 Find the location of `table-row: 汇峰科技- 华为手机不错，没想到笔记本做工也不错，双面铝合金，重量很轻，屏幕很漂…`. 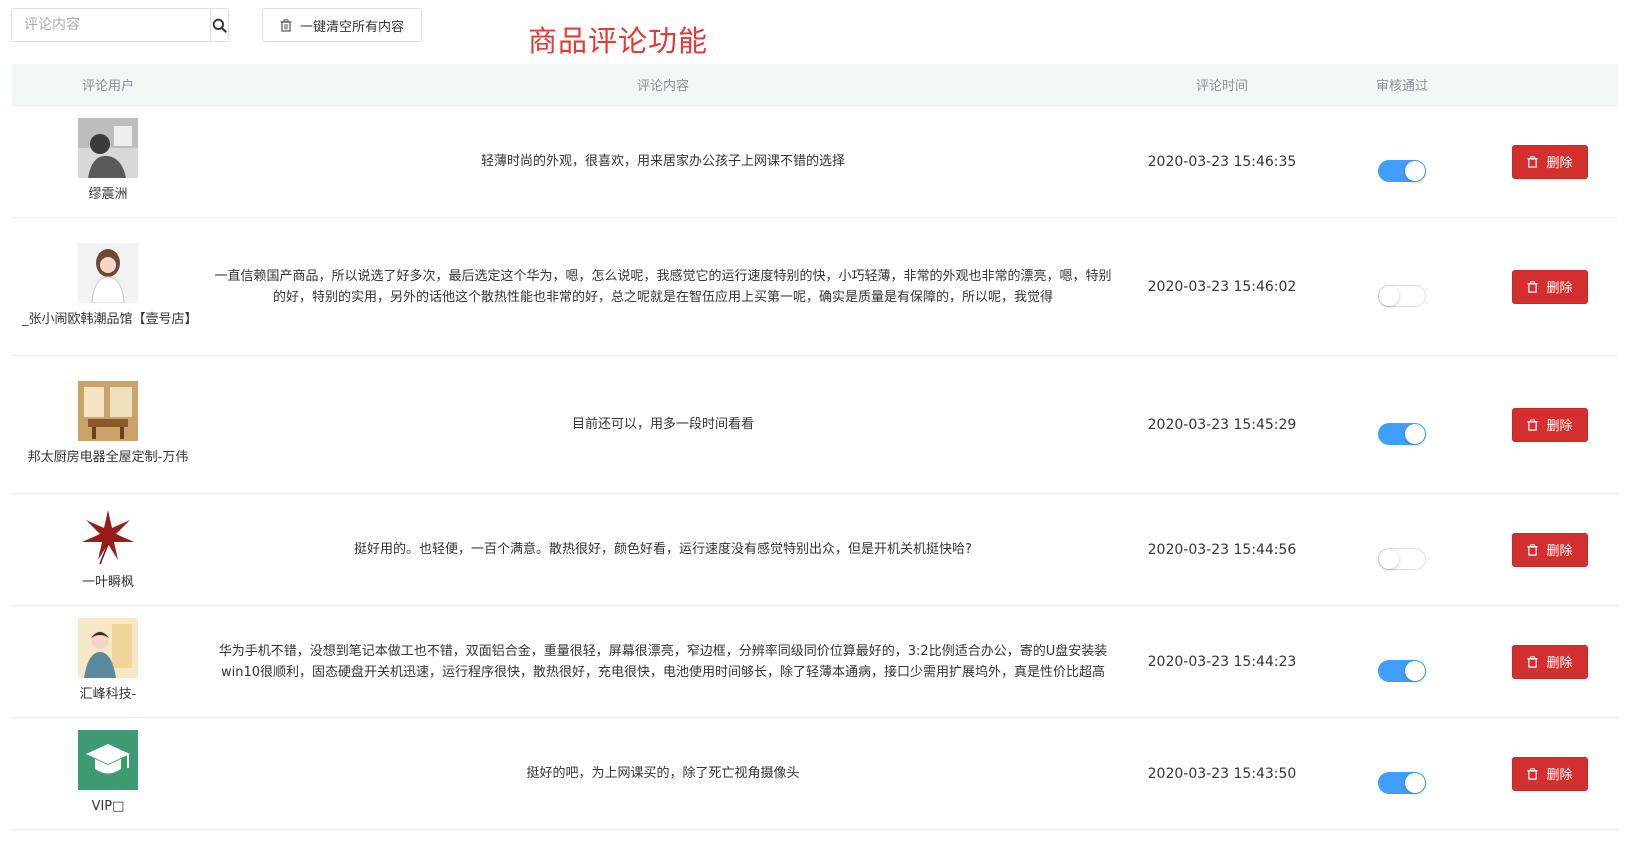

table-row: 汇峰科技- 华为手机不错，没想到笔记本做工也不错，双面铝合金，重量很轻，屏幕很漂… is located at coordinates (815, 662).